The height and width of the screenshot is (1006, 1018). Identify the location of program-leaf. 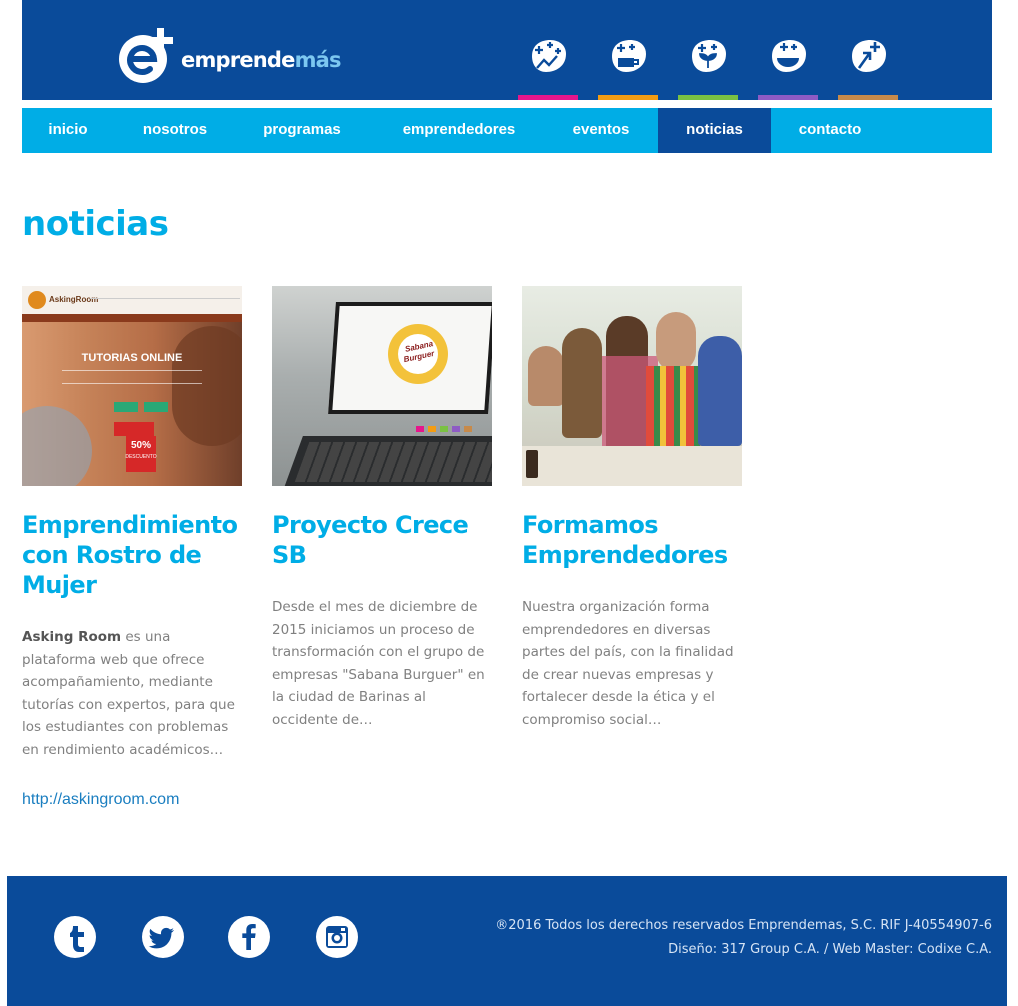
(708, 50).